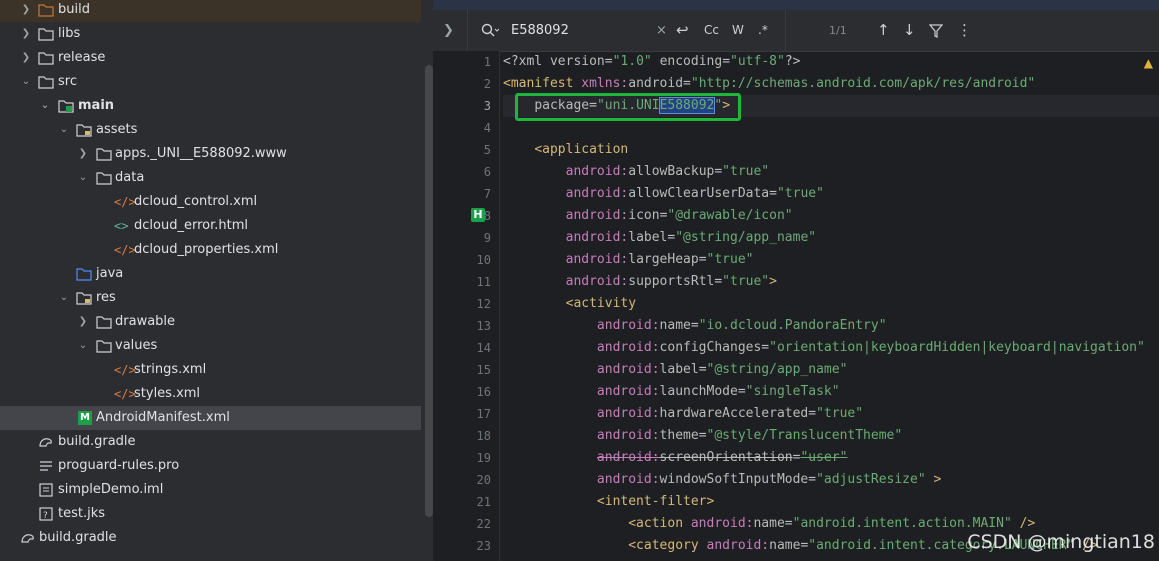 This screenshot has height=561, width=1159. Describe the element at coordinates (763, 30) in the screenshot. I see `regex-button: .*` at that location.